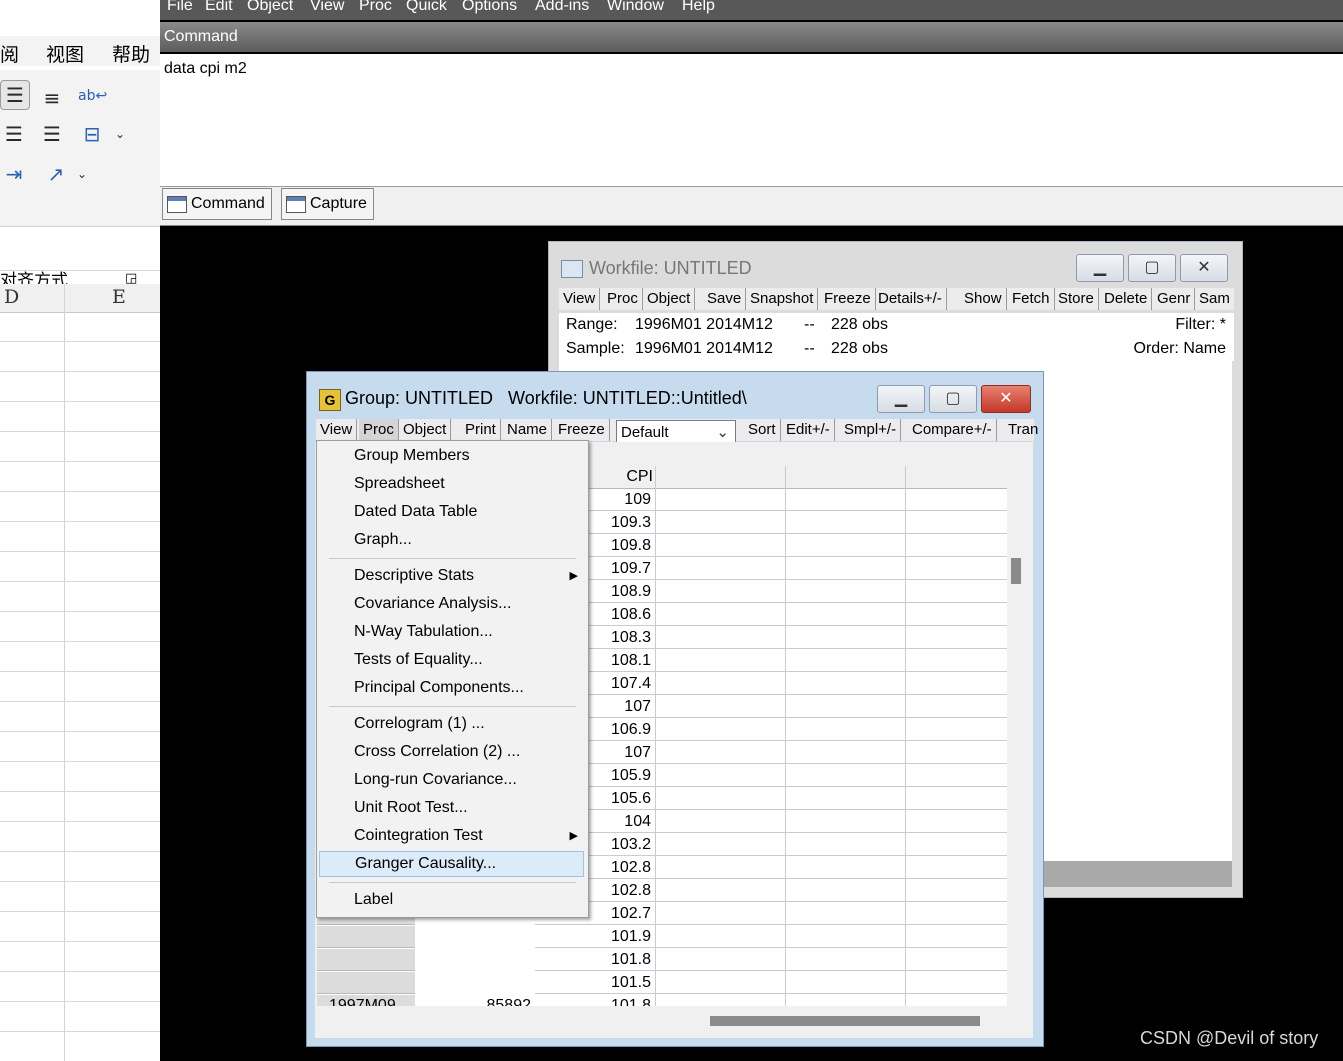 The width and height of the screenshot is (1343, 1061). I want to click on grp-proc-button: Proc, so click(379, 430).